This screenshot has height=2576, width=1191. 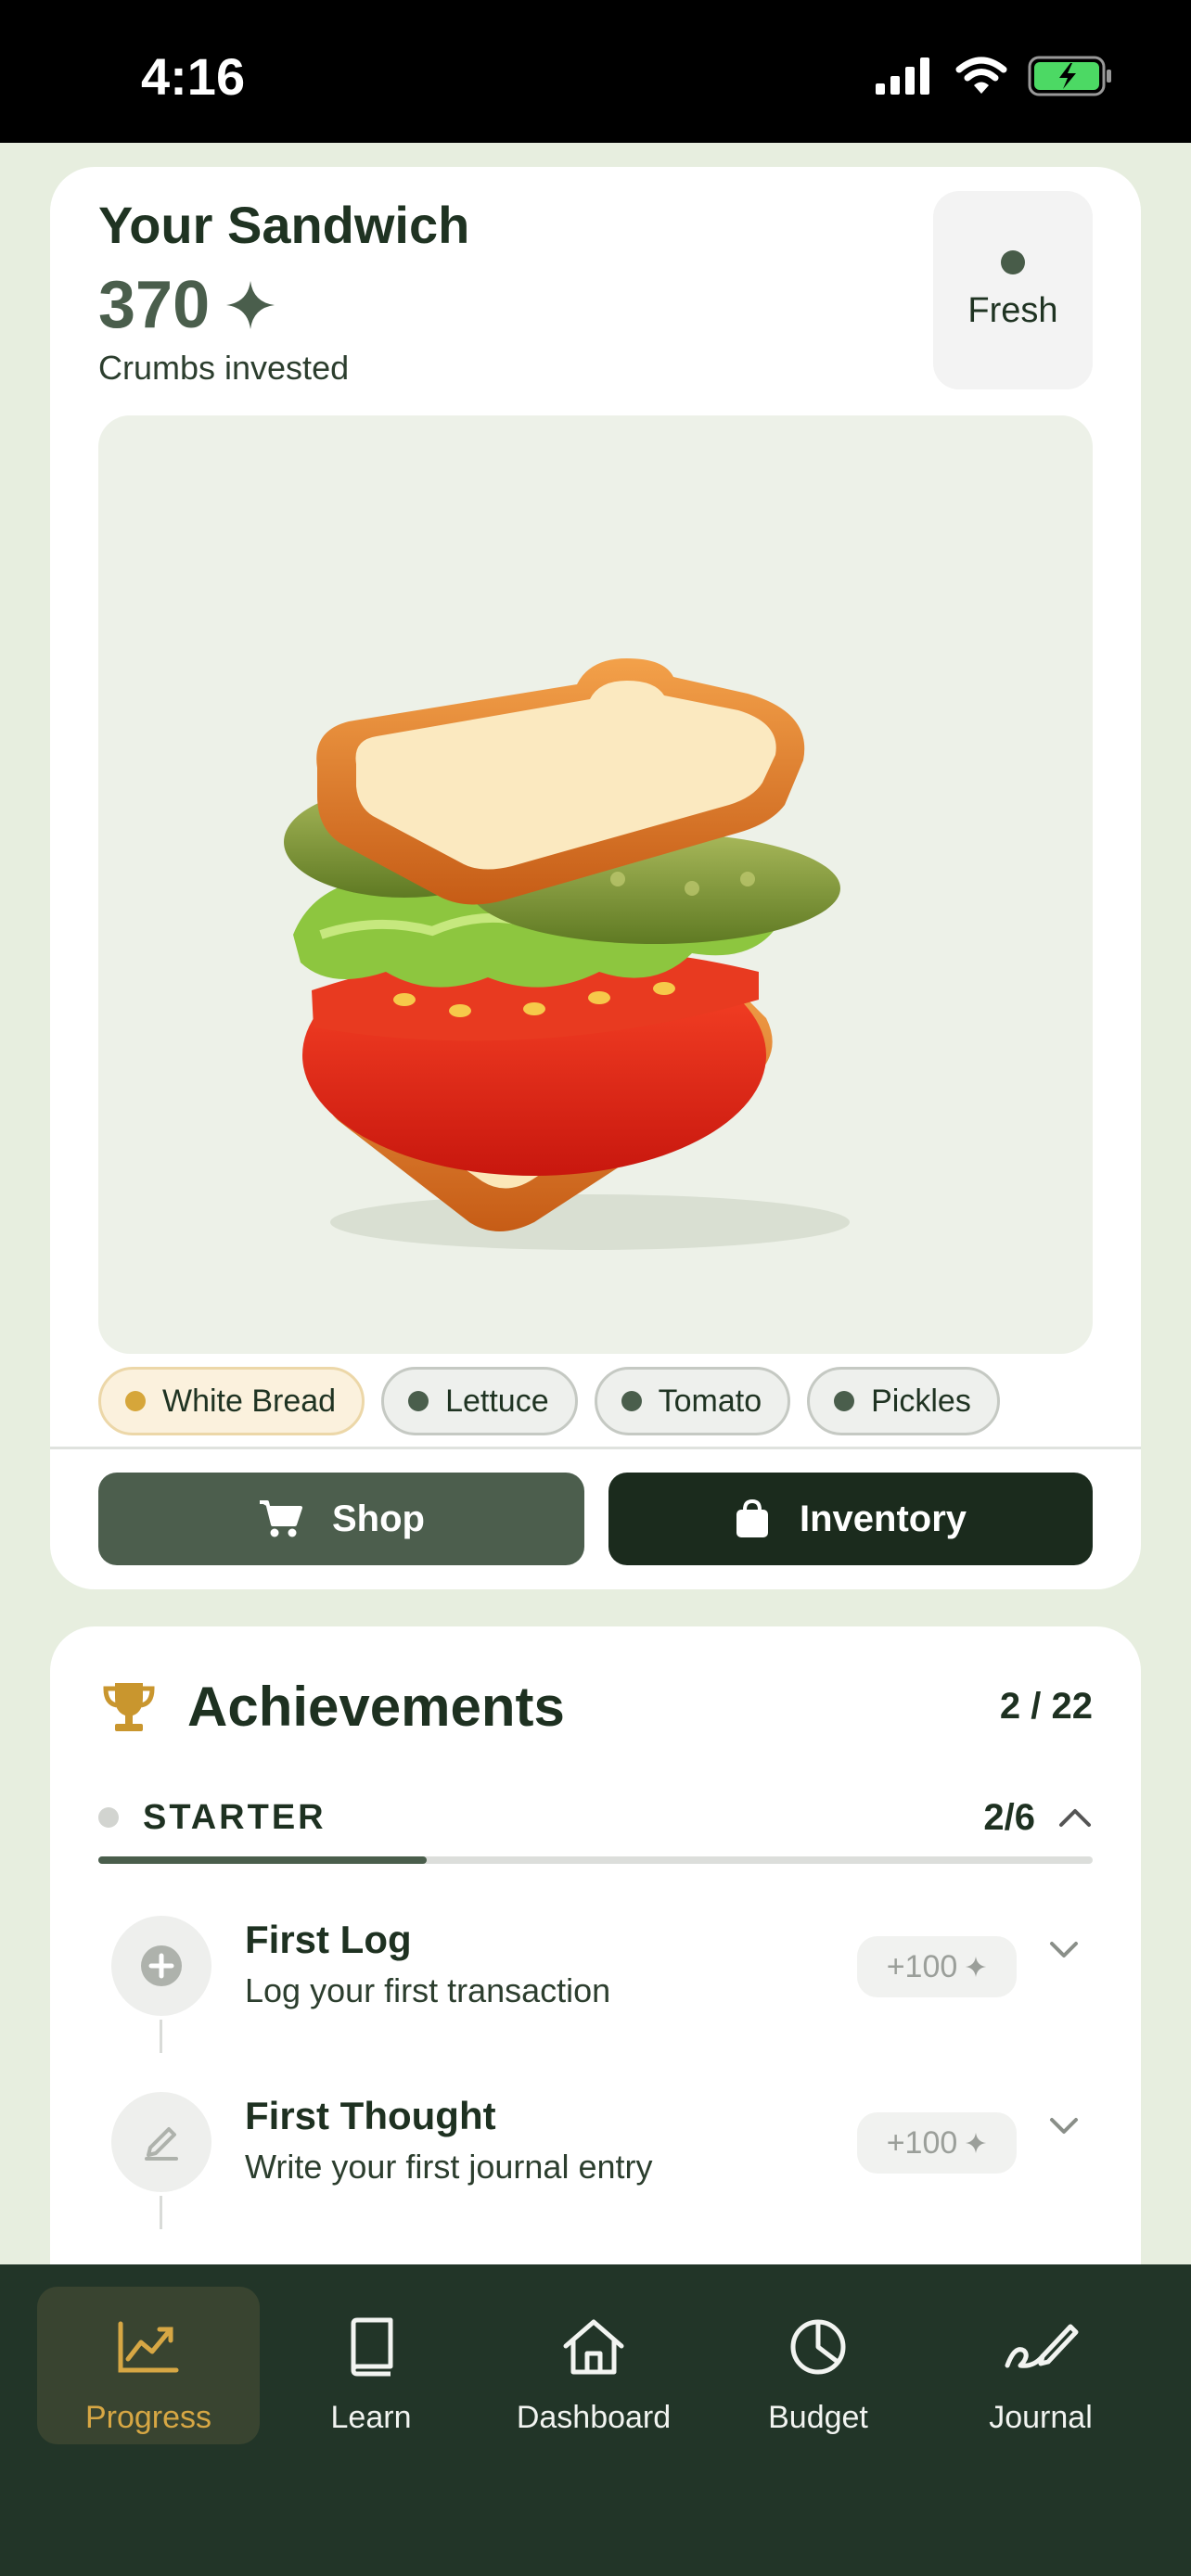 What do you see at coordinates (281, 1518) in the screenshot?
I see `cart-icon` at bounding box center [281, 1518].